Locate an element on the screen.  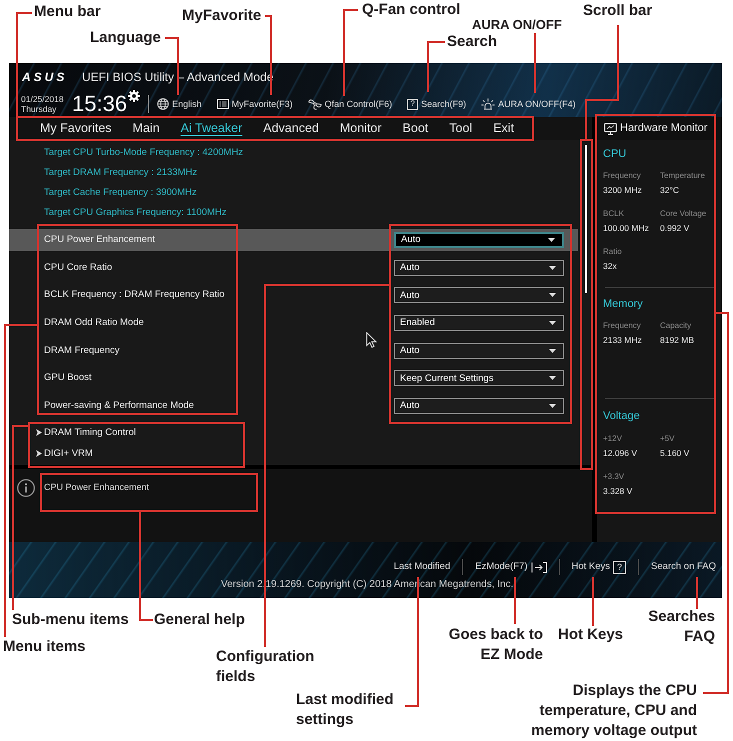
scroll-thumb is located at coordinates (586, 219).